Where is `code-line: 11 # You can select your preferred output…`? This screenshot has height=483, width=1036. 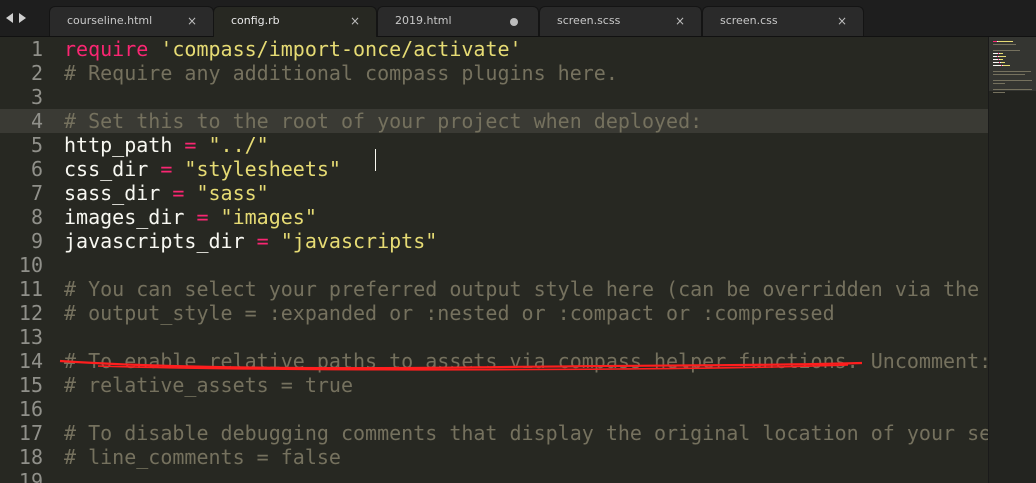 code-line: 11 # You can select your preferred output… is located at coordinates (494, 289).